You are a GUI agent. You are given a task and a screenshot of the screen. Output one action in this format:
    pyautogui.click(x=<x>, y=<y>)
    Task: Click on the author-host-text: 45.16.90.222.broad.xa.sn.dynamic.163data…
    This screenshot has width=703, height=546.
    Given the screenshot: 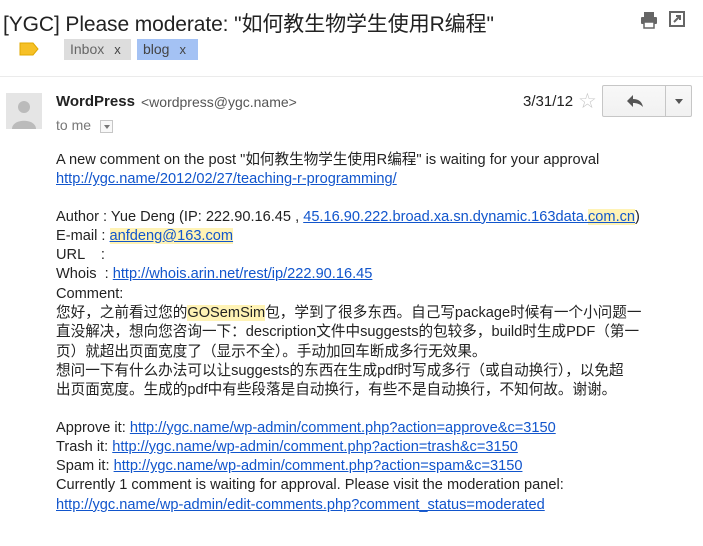 What is the action you would take?
    pyautogui.click(x=445, y=216)
    